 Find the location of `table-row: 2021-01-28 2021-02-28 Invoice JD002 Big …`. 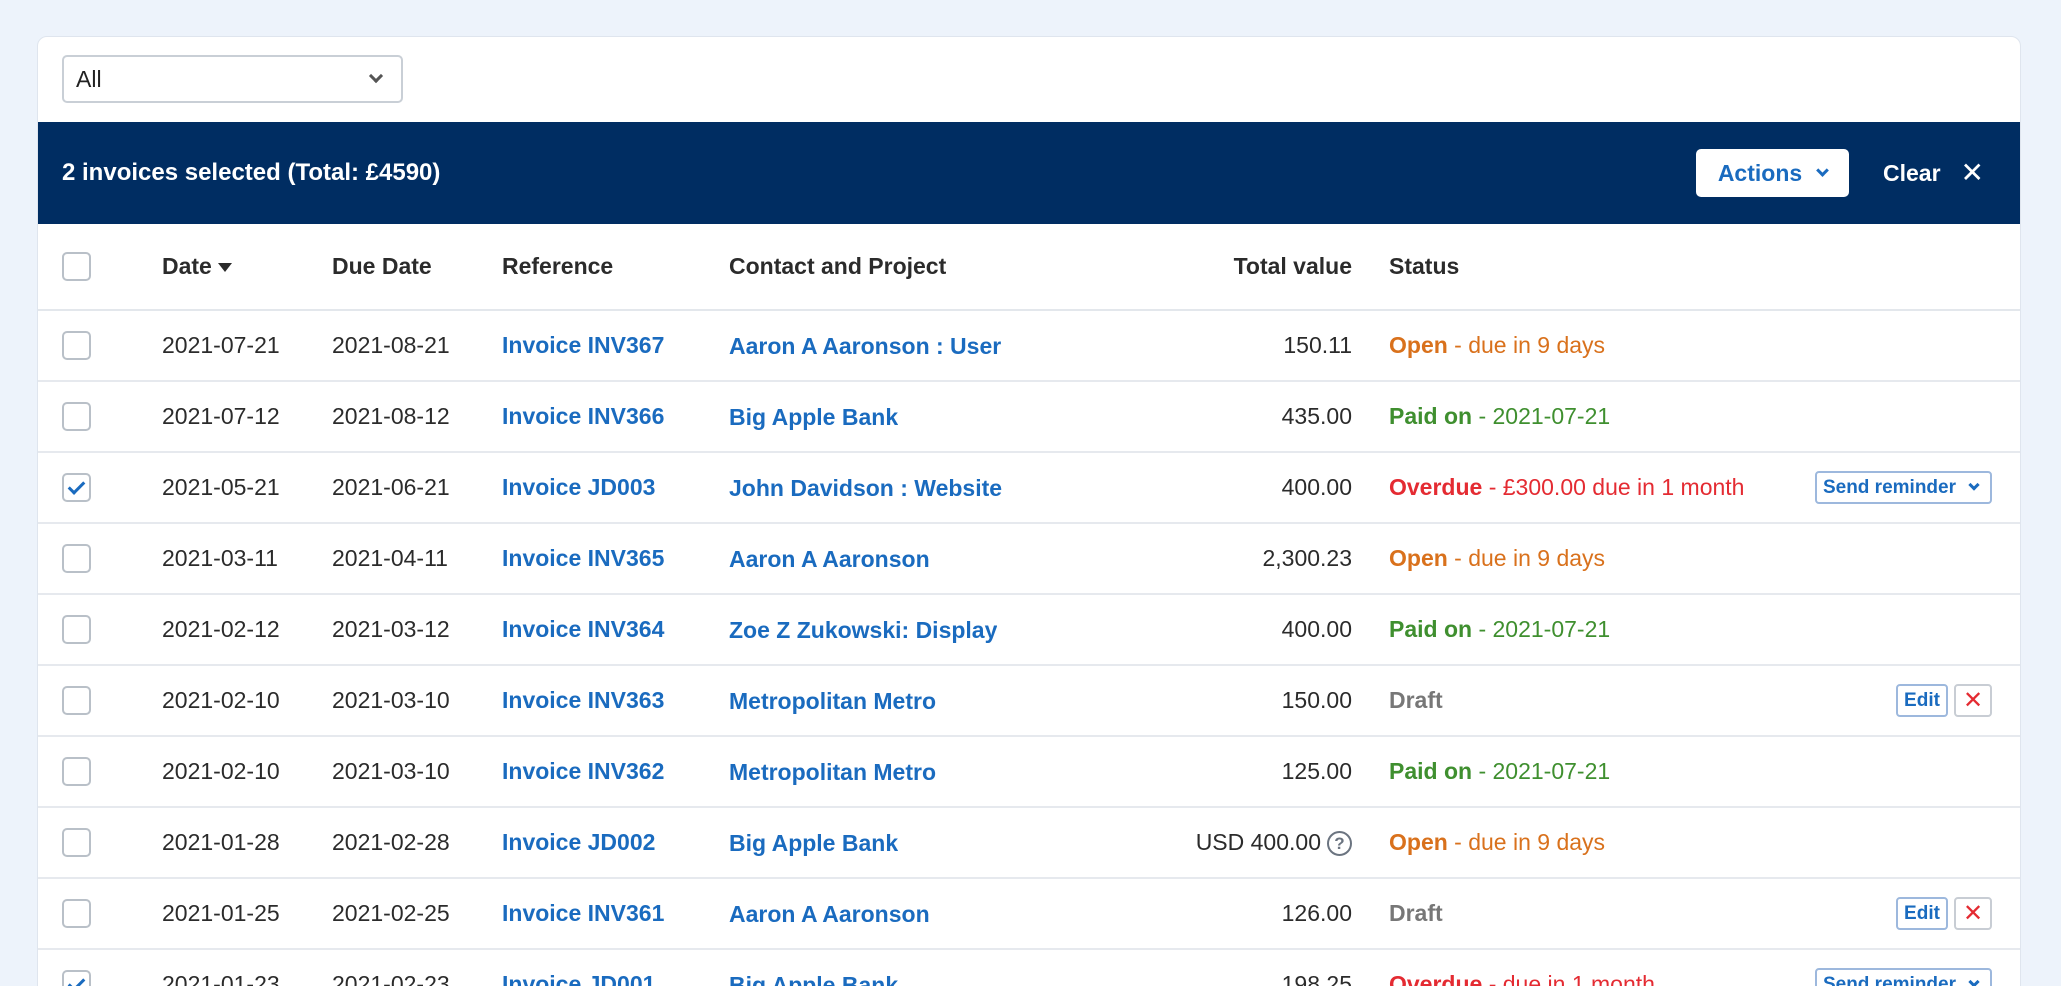

table-row: 2021-01-28 2021-02-28 Invoice JD002 Big … is located at coordinates (1029, 843).